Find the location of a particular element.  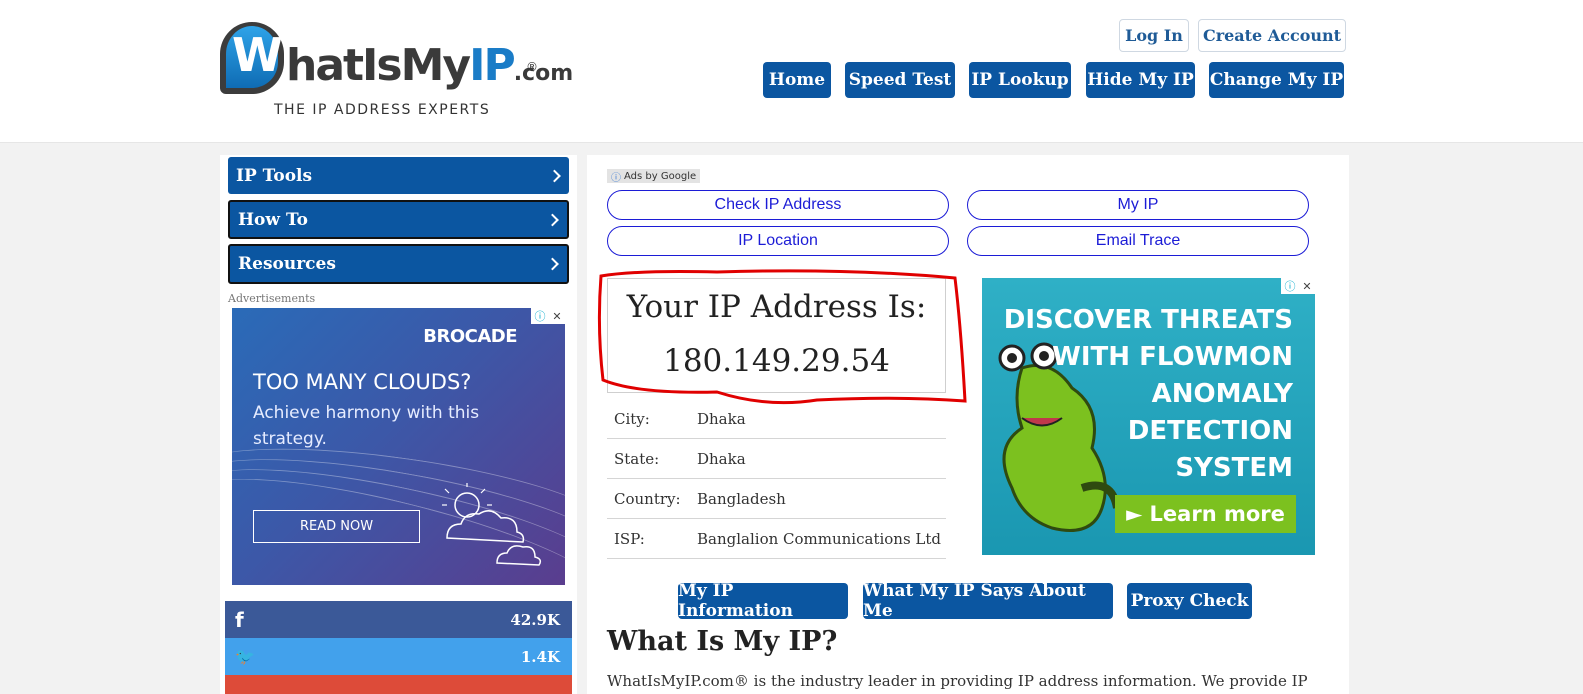

create-account-button: Create Account is located at coordinates (1272, 35).